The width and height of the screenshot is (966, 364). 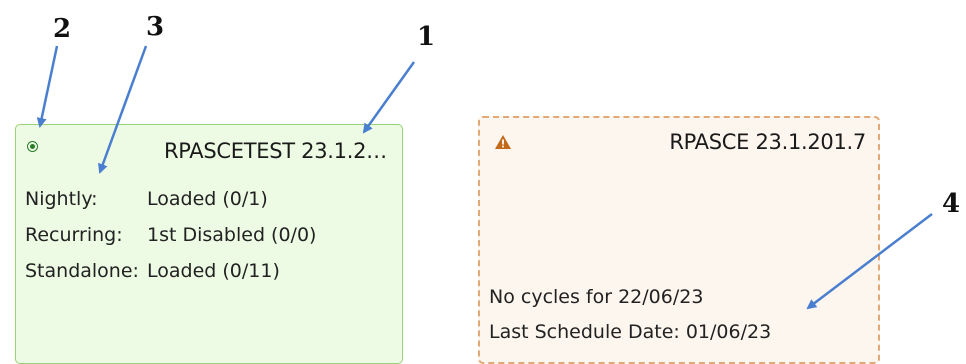 What do you see at coordinates (951, 204) in the screenshot?
I see `callout-number-4: 4` at bounding box center [951, 204].